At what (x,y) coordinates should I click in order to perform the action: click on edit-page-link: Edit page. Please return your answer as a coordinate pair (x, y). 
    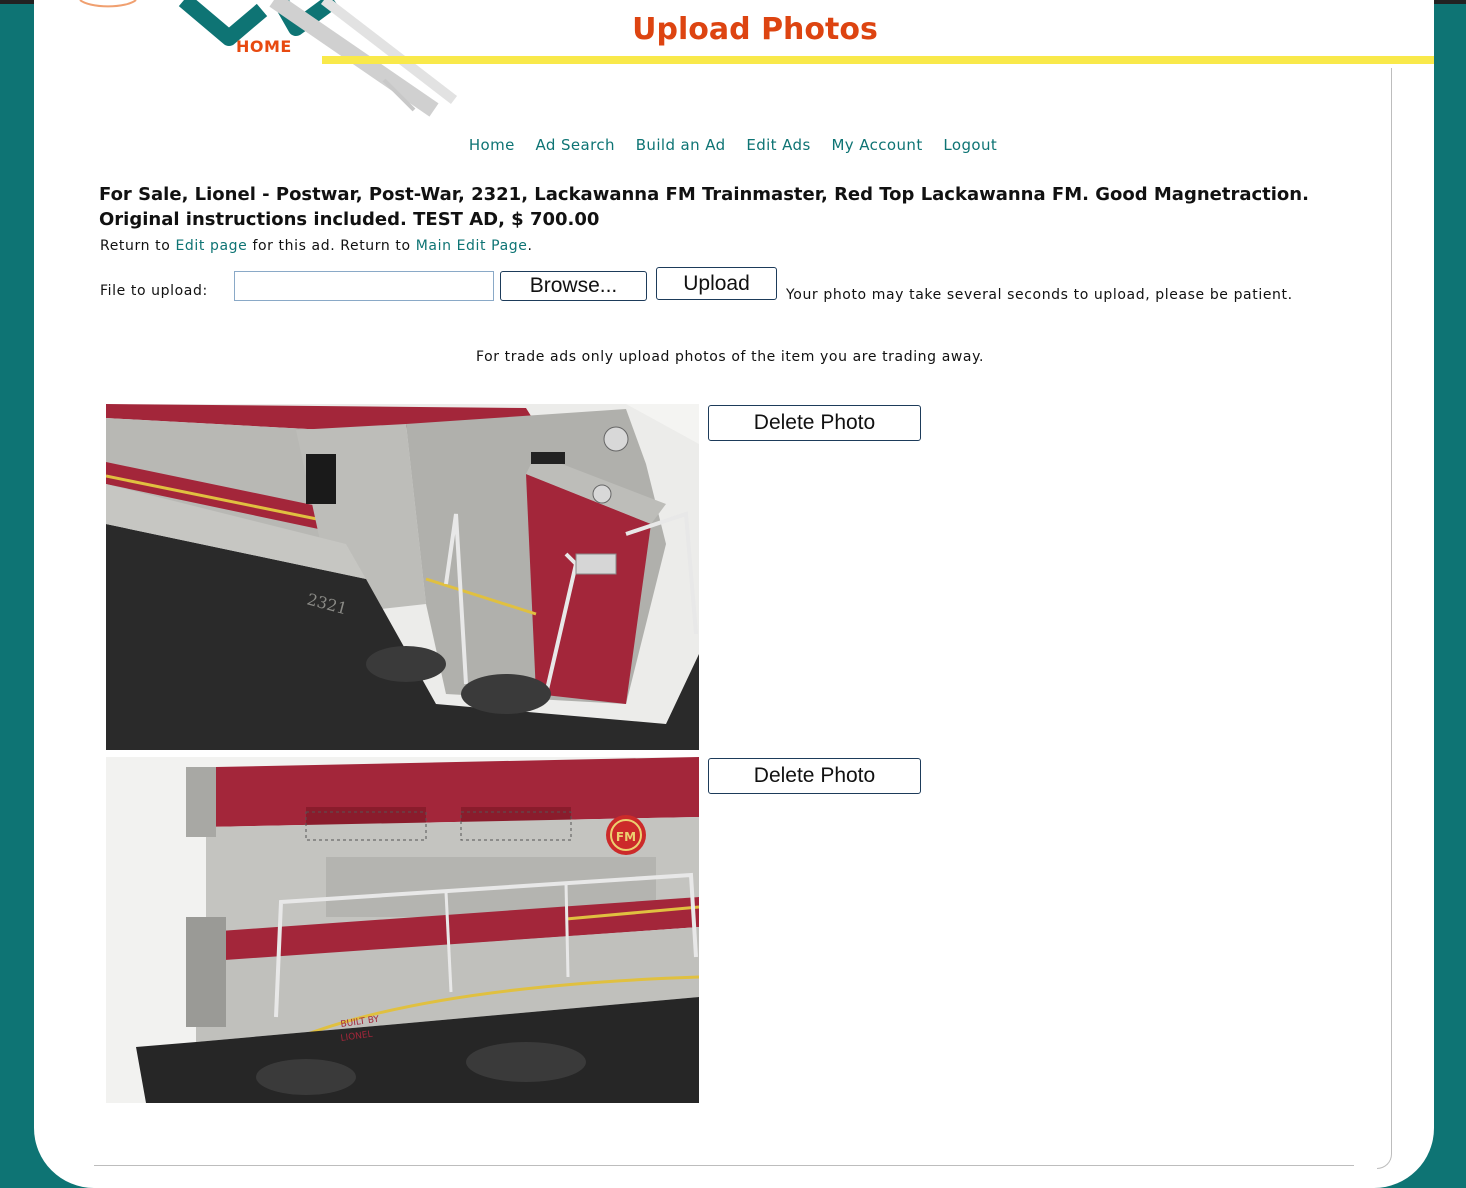
    Looking at the image, I should click on (211, 246).